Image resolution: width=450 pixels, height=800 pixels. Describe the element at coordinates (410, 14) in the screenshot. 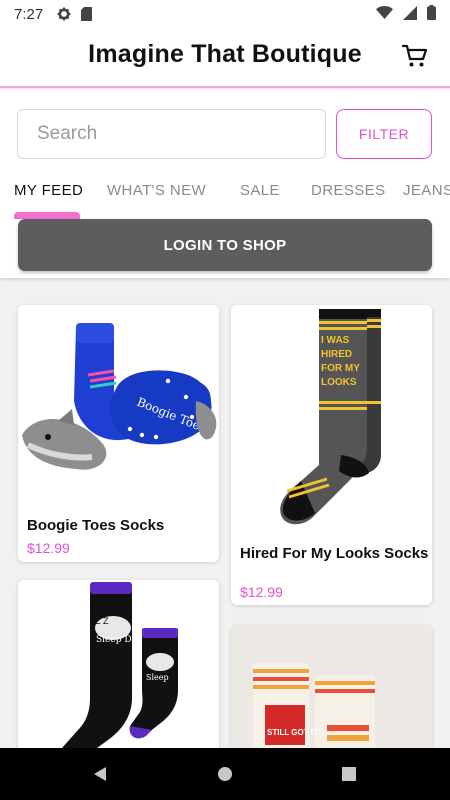

I see `signal-icon` at that location.